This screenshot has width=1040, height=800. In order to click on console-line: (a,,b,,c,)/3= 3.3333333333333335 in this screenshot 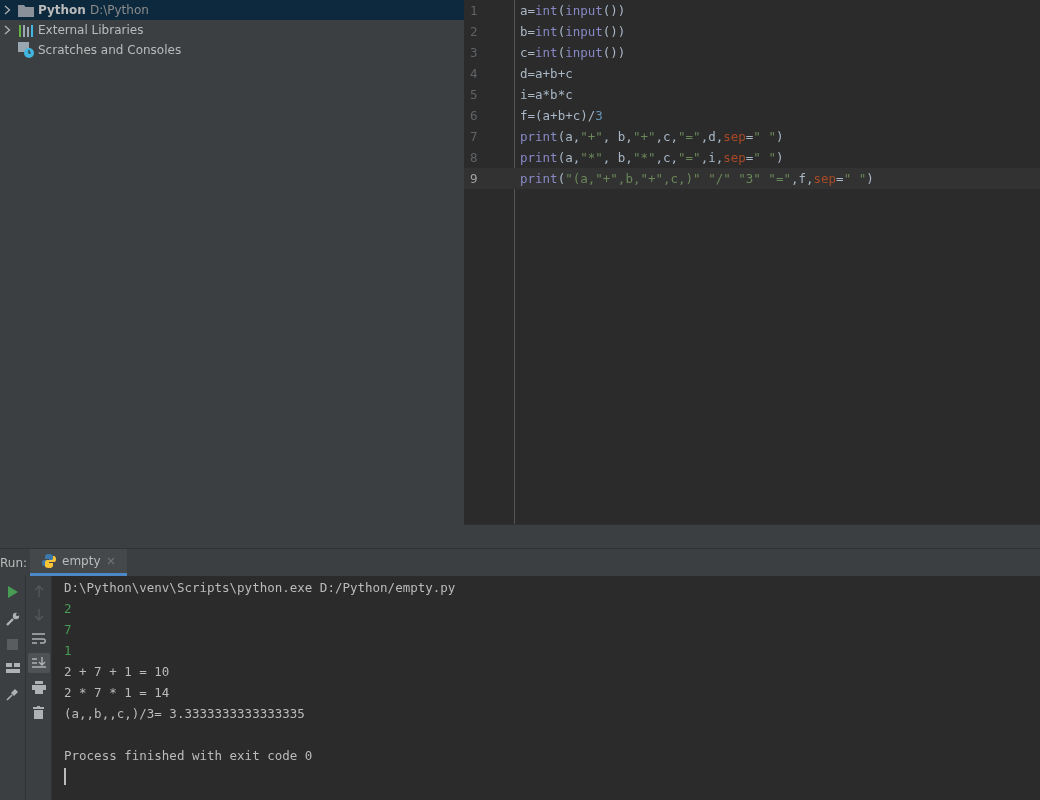, I will do `click(184, 713)`.